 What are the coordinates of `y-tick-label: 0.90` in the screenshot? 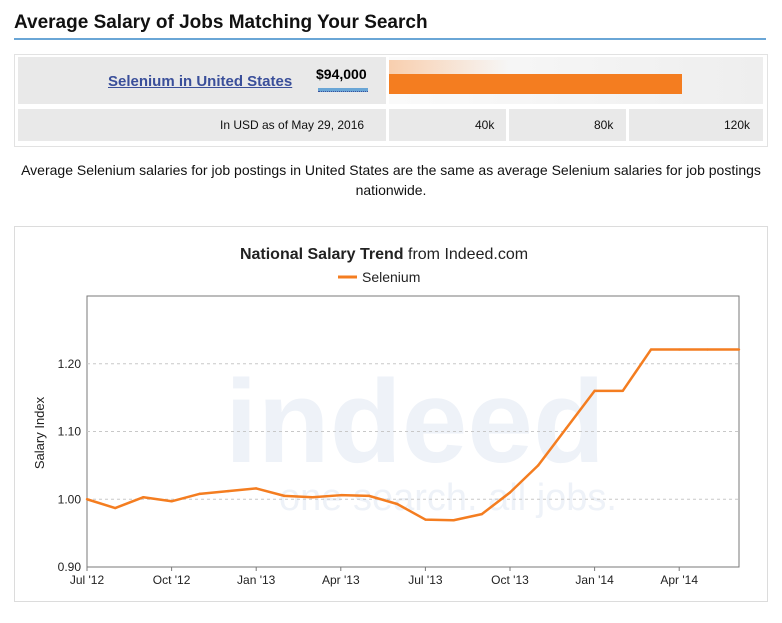 It's located at (70, 567).